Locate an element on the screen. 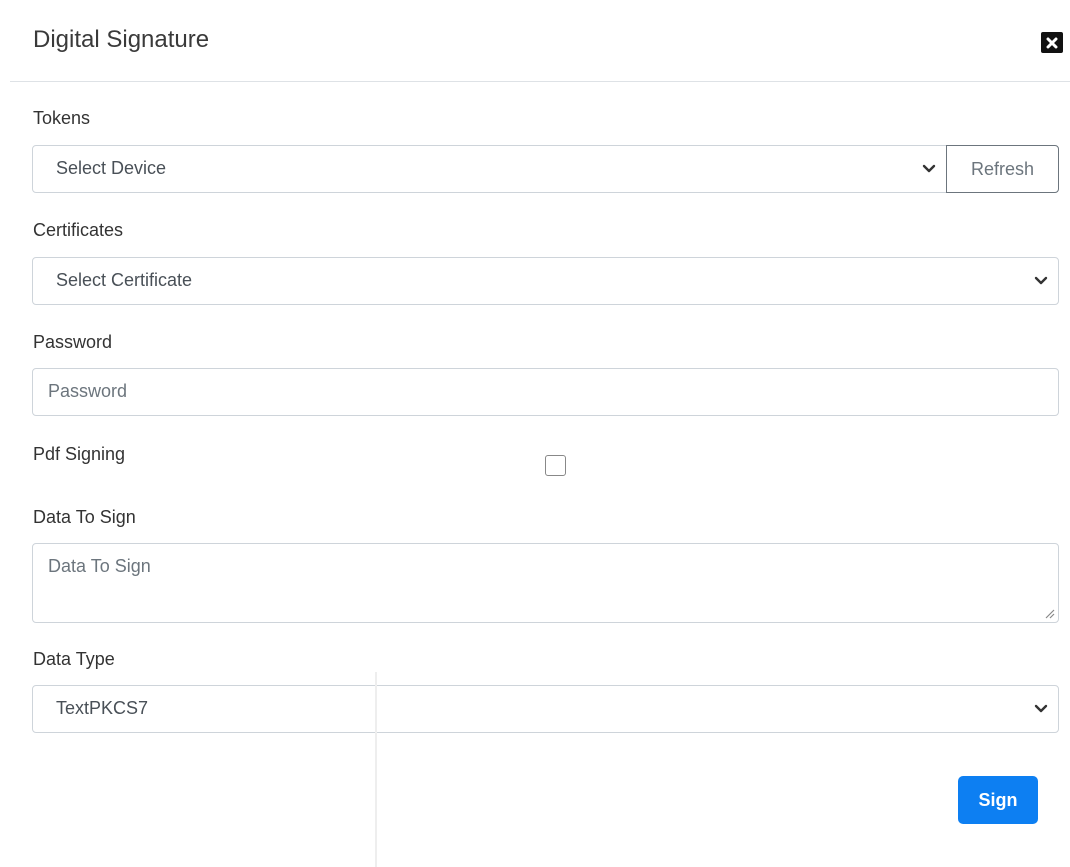  data-type-select: TextPKCS7 is located at coordinates (545, 709).